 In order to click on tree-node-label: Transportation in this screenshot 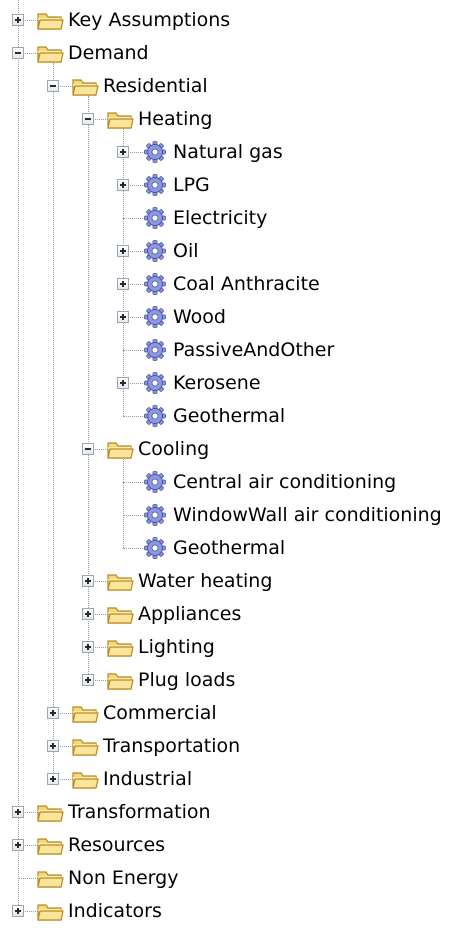, I will do `click(171, 746)`.